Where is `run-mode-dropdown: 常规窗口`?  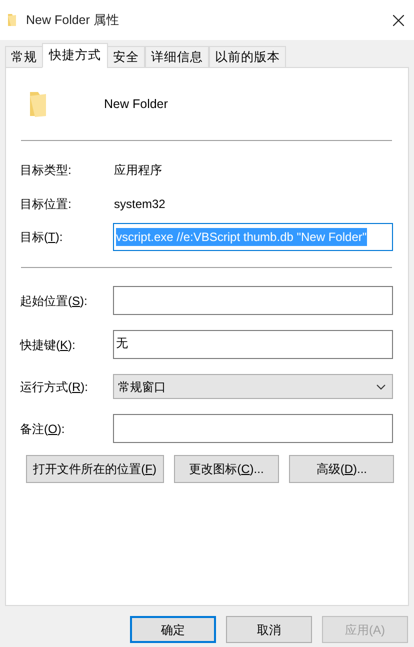 run-mode-dropdown: 常规窗口 is located at coordinates (253, 386).